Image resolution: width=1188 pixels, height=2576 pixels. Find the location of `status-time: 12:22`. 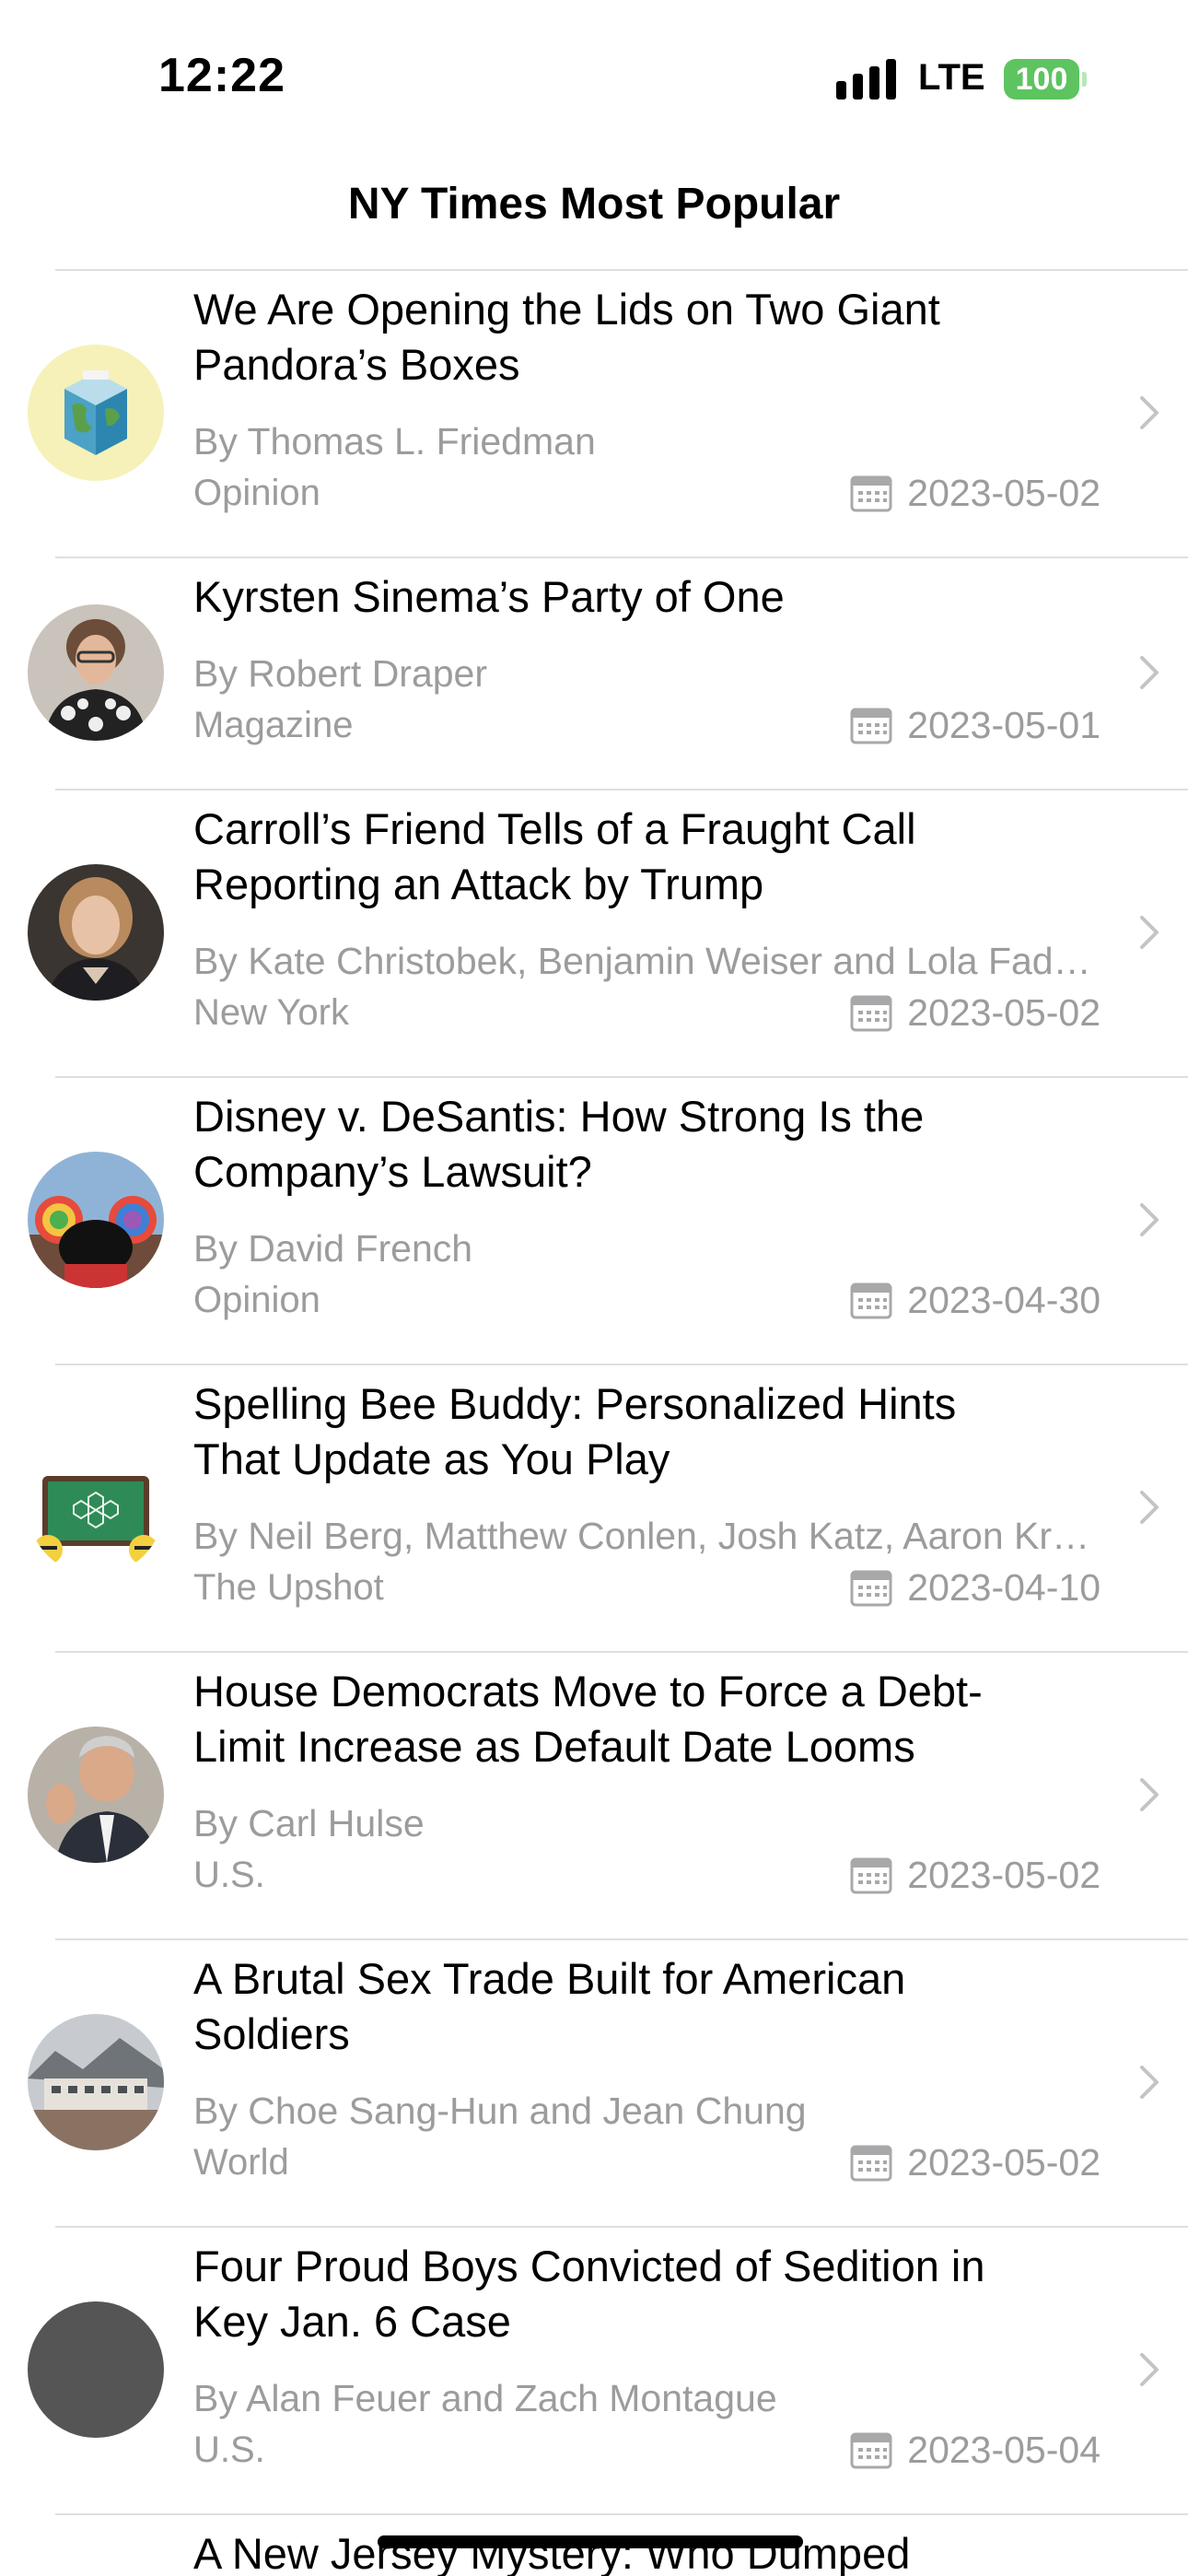

status-time: 12:22 is located at coordinates (221, 75).